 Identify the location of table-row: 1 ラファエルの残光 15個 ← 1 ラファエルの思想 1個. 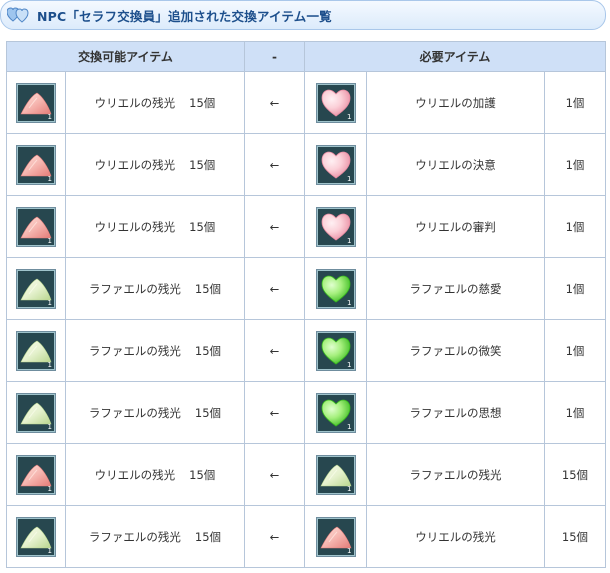
(306, 412).